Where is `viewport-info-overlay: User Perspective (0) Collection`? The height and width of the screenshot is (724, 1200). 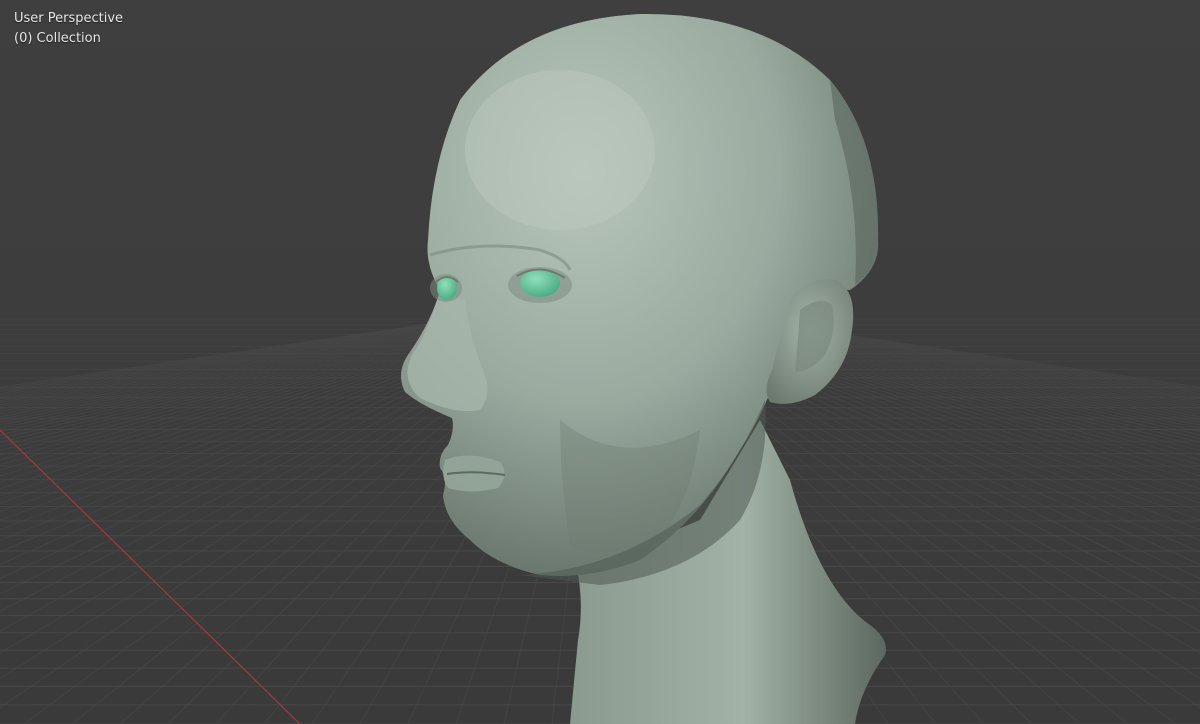 viewport-info-overlay: User Perspective (0) Collection is located at coordinates (68, 29).